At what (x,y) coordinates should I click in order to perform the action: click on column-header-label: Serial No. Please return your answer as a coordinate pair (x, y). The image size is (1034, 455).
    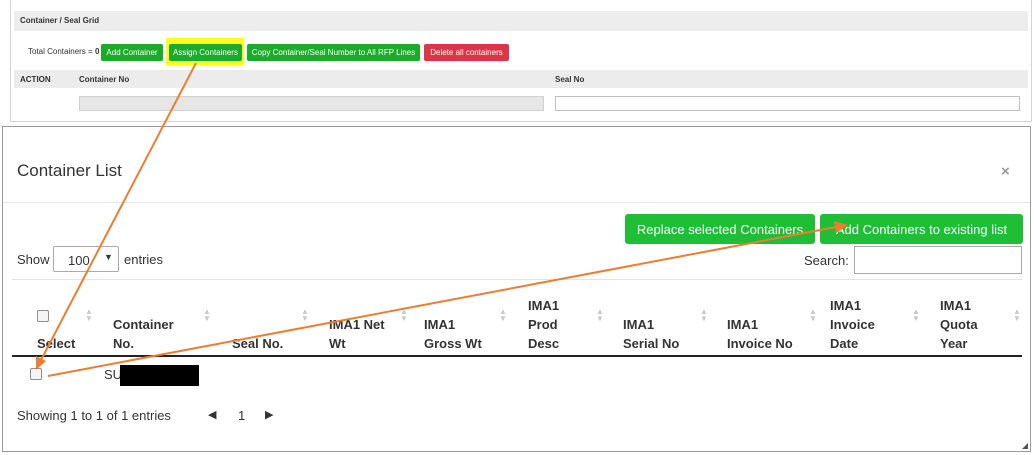
    Looking at the image, I should click on (651, 343).